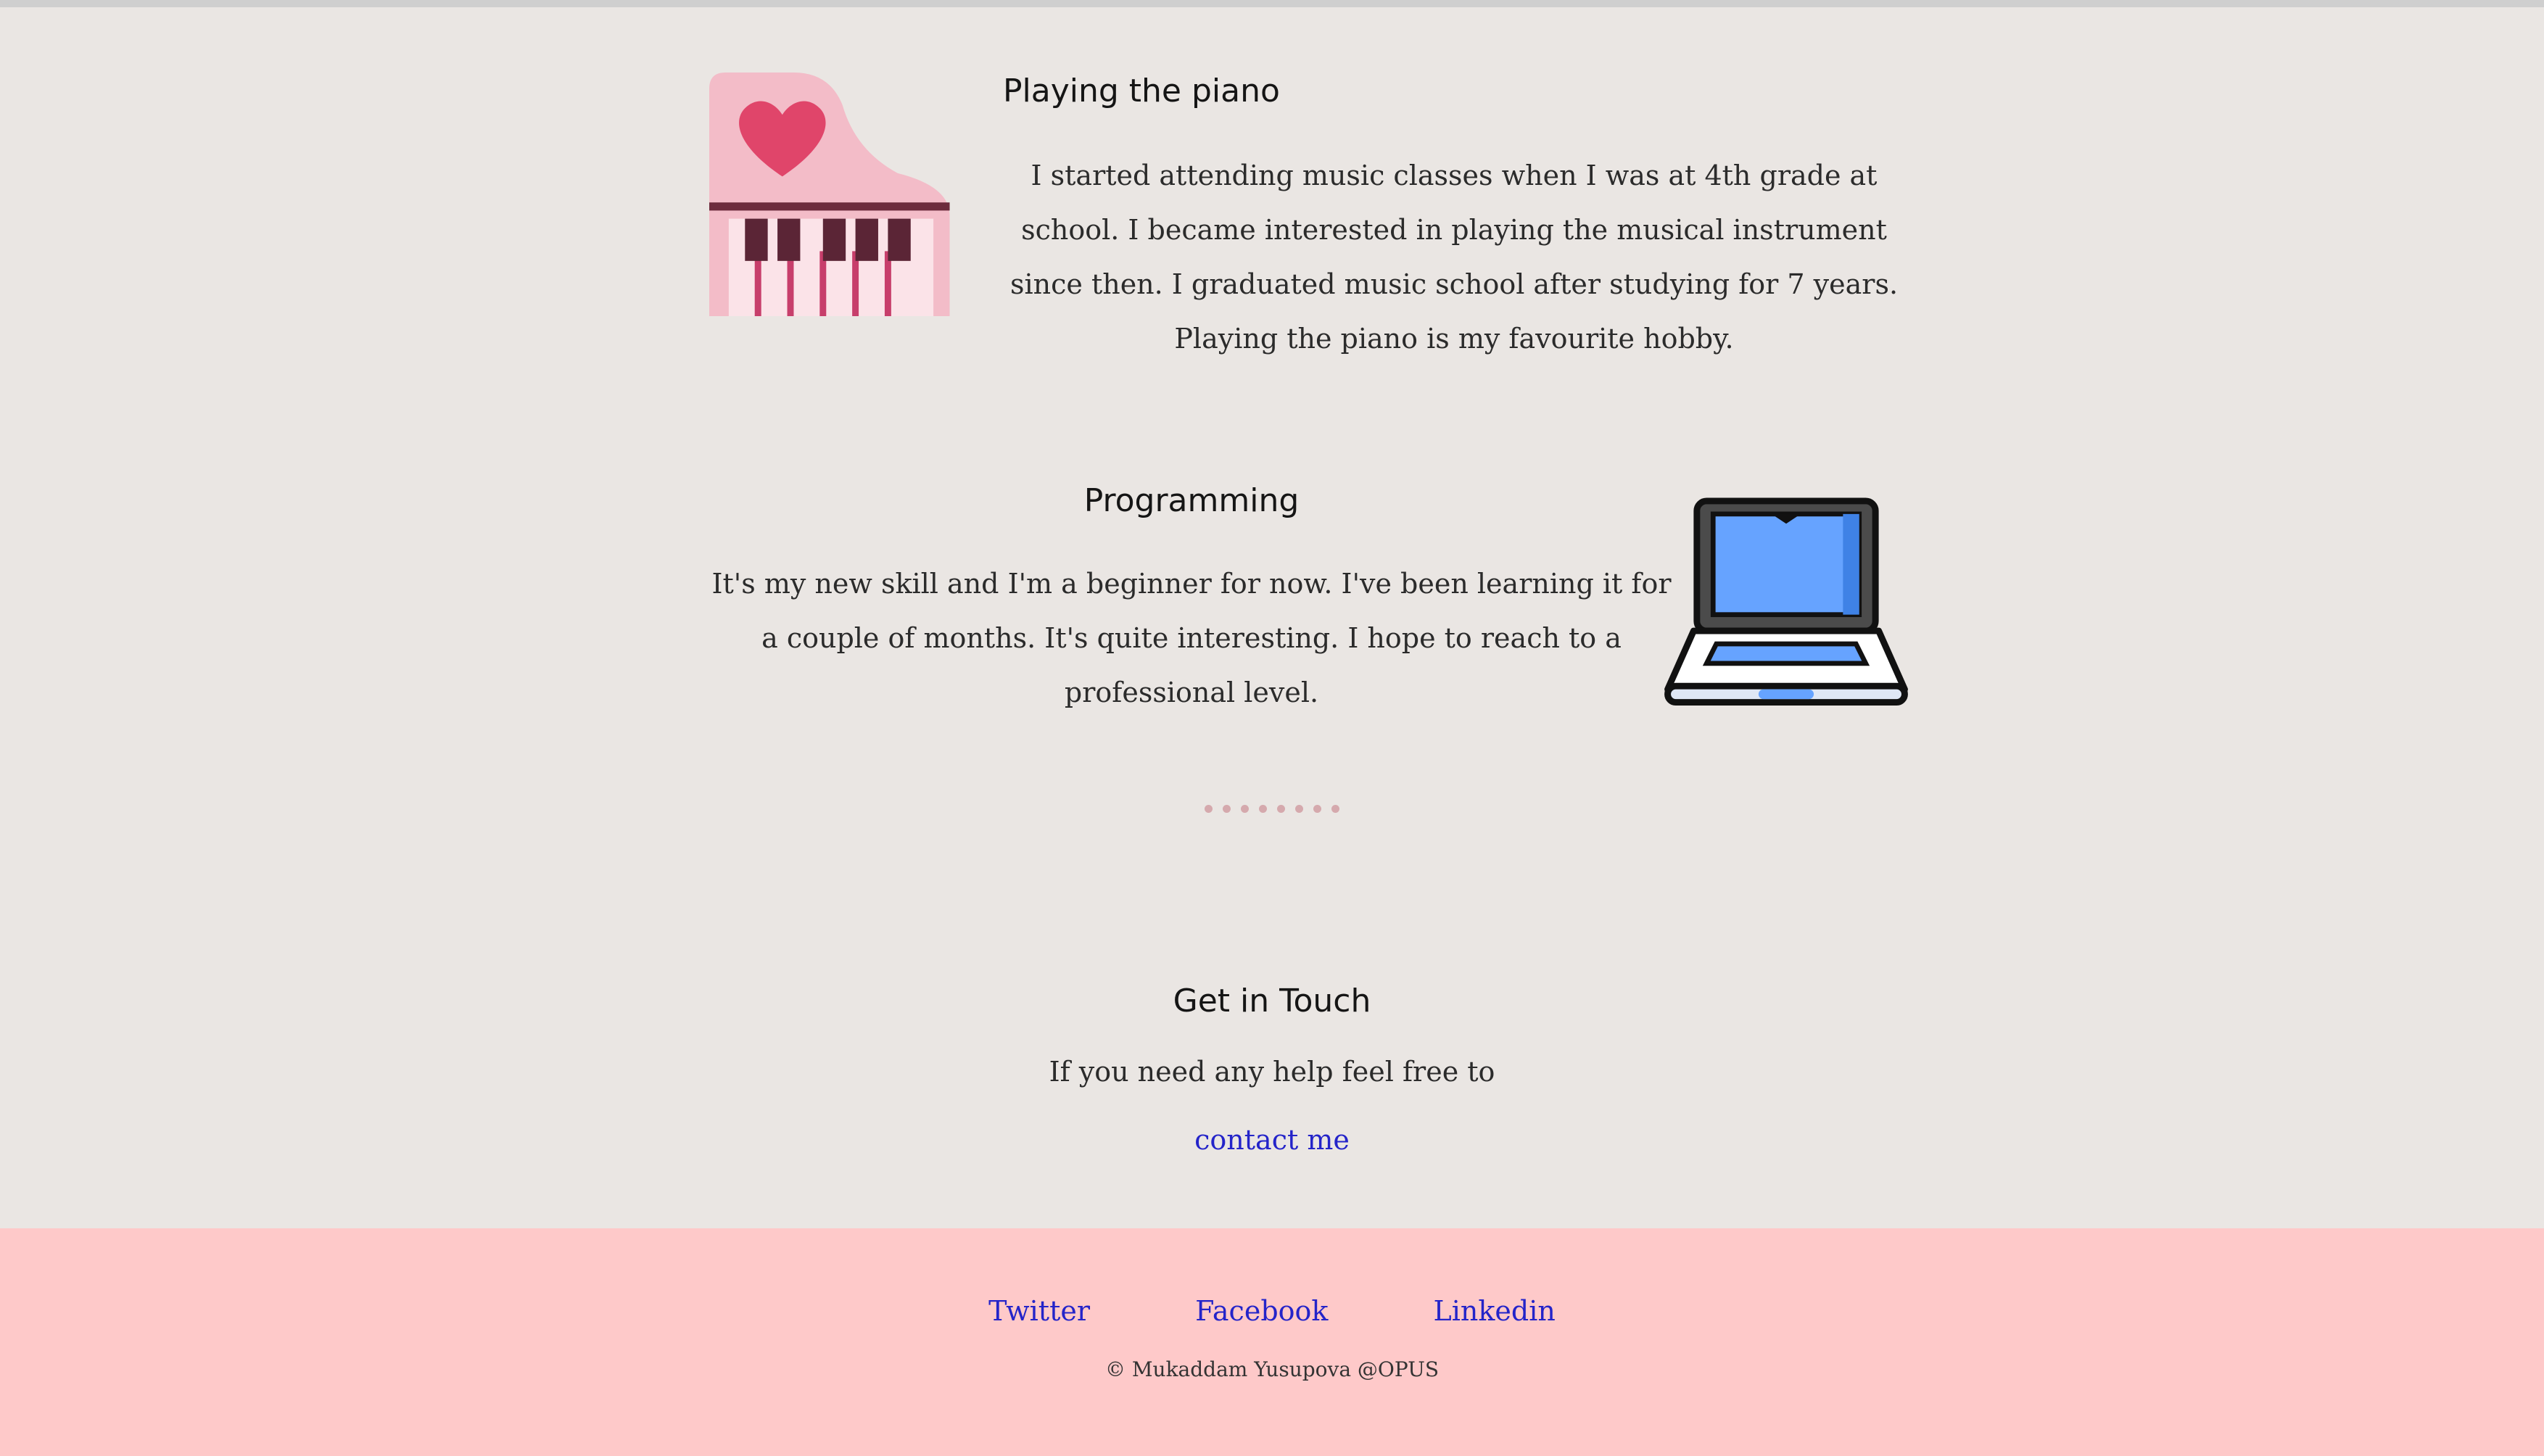 Image resolution: width=2544 pixels, height=1456 pixels. I want to click on contact-text: If you need any help feel free to, so click(1272, 1072).